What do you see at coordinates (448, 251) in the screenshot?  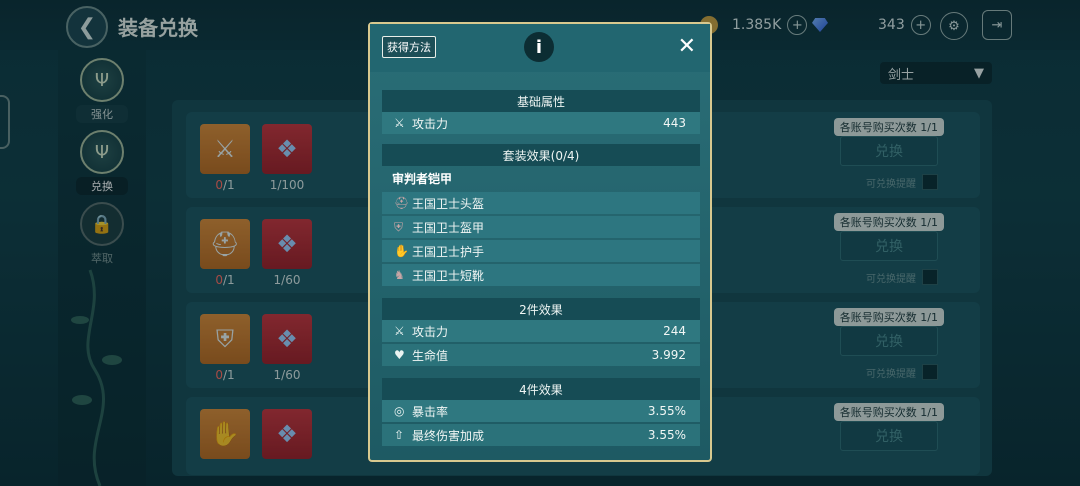 I see `set-piece-label: 王国卫士护手` at bounding box center [448, 251].